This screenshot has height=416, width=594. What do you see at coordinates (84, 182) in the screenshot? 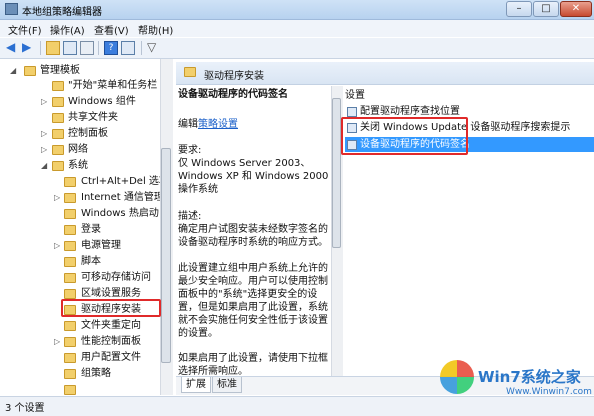
I see `tree-item: Ctrl+Alt+Del 选项` at bounding box center [84, 182].